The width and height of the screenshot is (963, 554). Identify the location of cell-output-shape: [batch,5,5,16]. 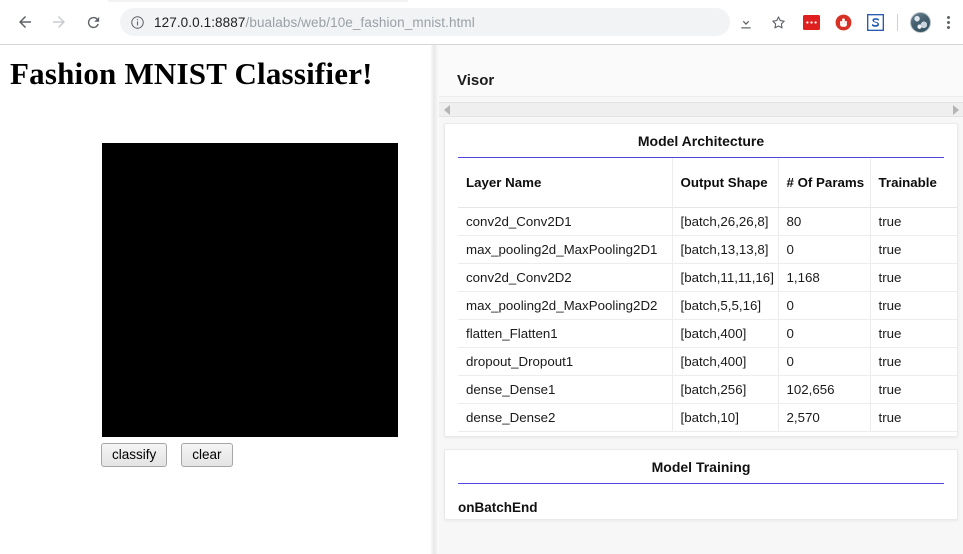
(725, 305).